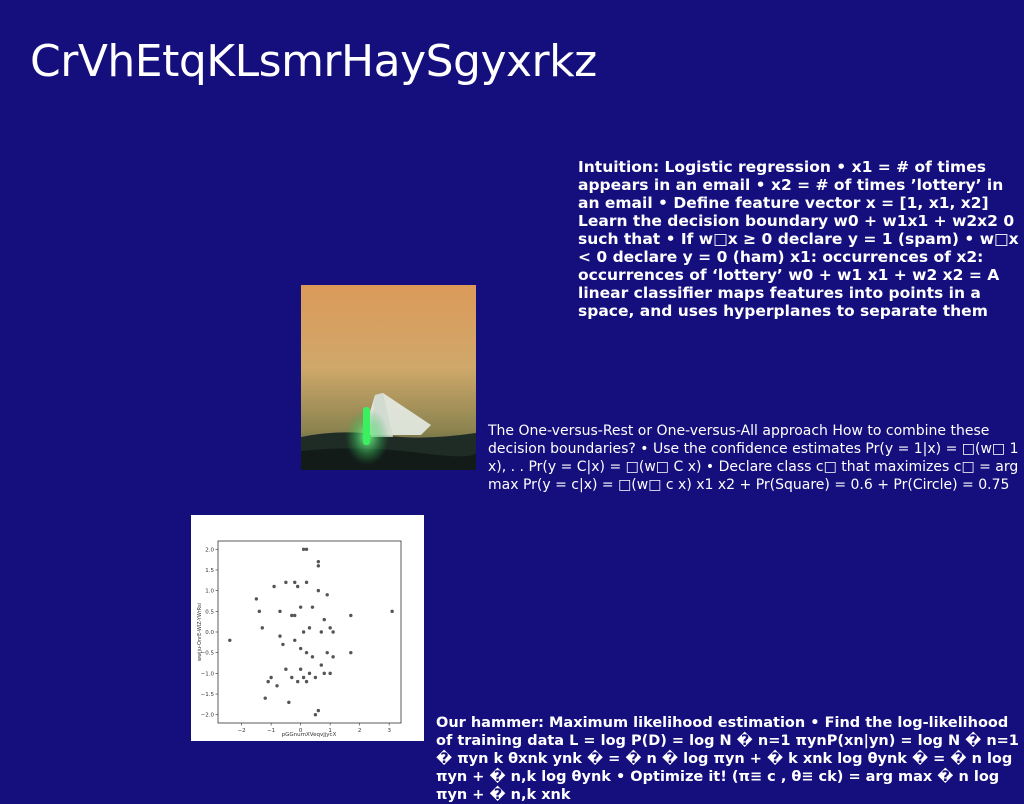 This screenshot has height=804, width=1024. I want to click on y-axis-ticks: −2.0−1.5−1.0−0.50.00.51.01.52.0, so click(209, 633).